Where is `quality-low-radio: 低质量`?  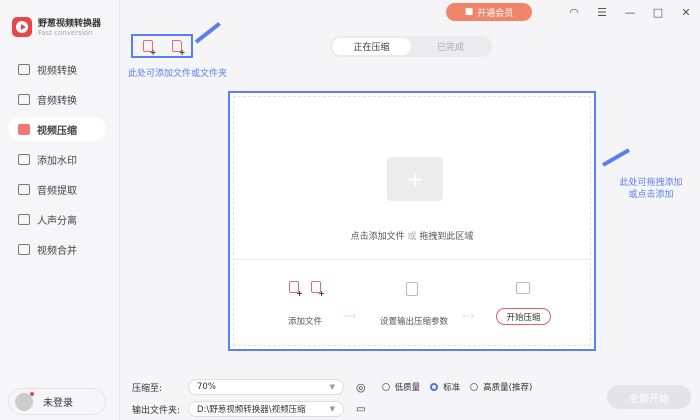
quality-low-radio: 低质量 is located at coordinates (400, 387).